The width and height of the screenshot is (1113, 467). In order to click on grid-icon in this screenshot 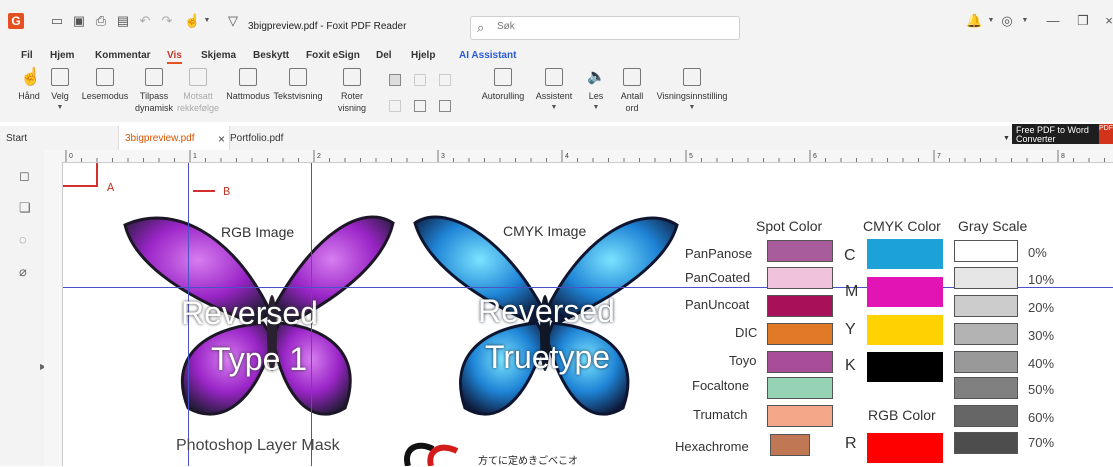, I will do `click(445, 106)`.